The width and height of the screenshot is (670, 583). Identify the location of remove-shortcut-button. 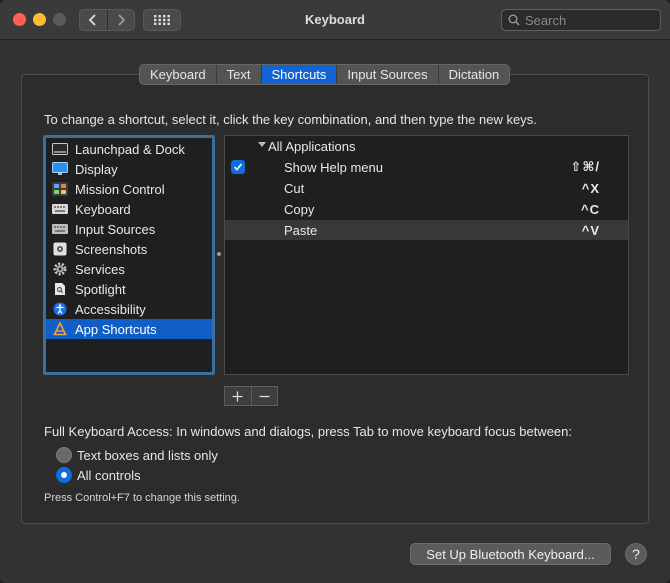
(264, 396).